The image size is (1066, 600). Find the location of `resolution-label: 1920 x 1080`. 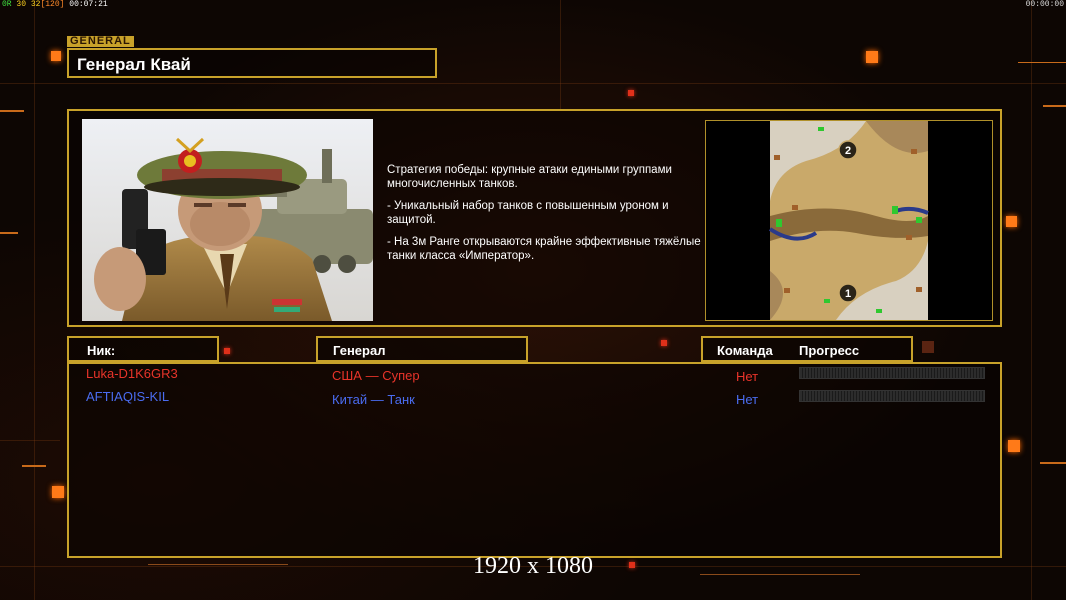

resolution-label: 1920 x 1080 is located at coordinates (533, 566).